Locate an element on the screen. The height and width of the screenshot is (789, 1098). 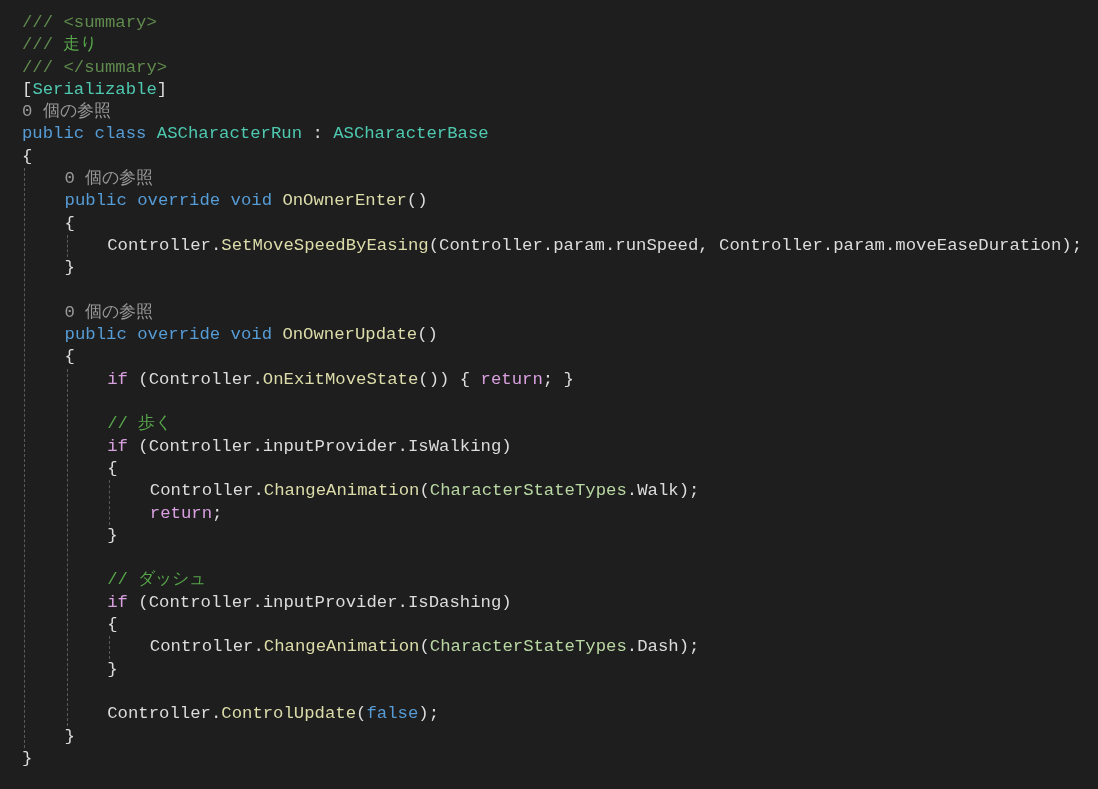
code-line: if (Controller.inputProvider.IsDashing) is located at coordinates (309, 602).